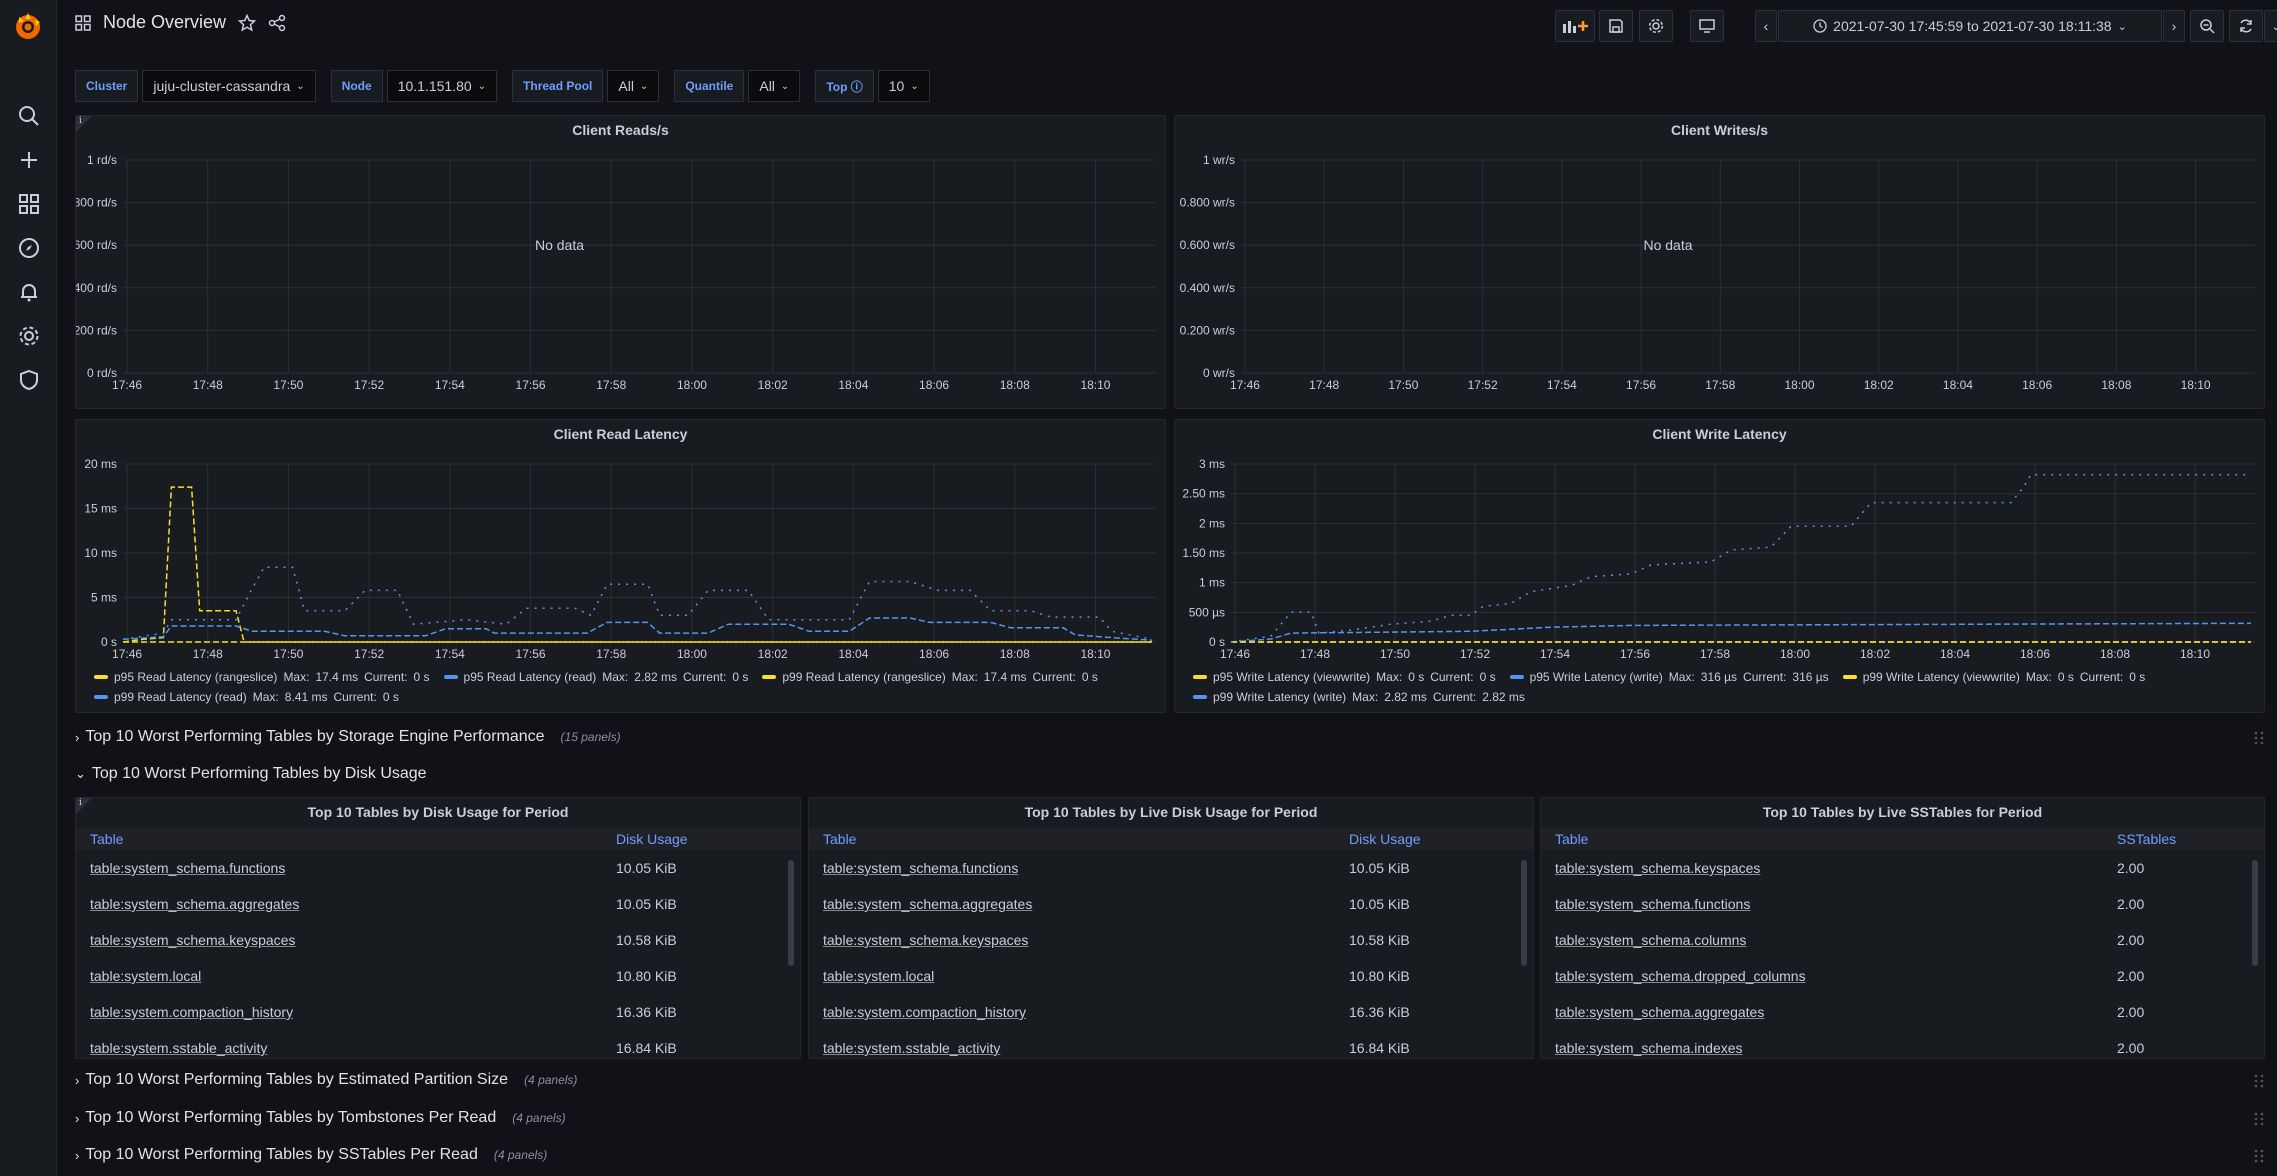 The image size is (2277, 1176). Describe the element at coordinates (29, 204) in the screenshot. I see `dashboards-icon` at that location.